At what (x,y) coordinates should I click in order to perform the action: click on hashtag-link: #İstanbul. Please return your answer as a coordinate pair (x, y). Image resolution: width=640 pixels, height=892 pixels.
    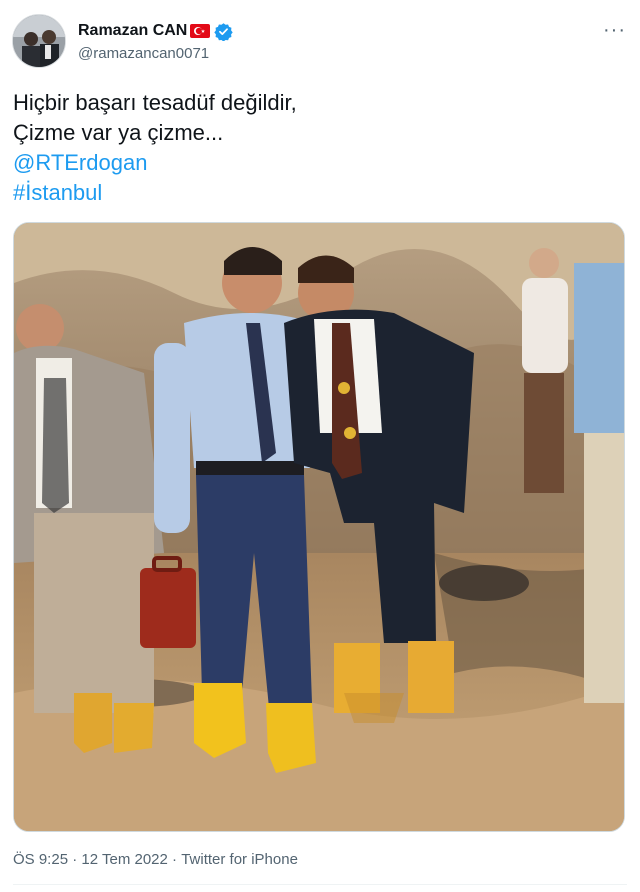
    Looking at the image, I should click on (313, 193).